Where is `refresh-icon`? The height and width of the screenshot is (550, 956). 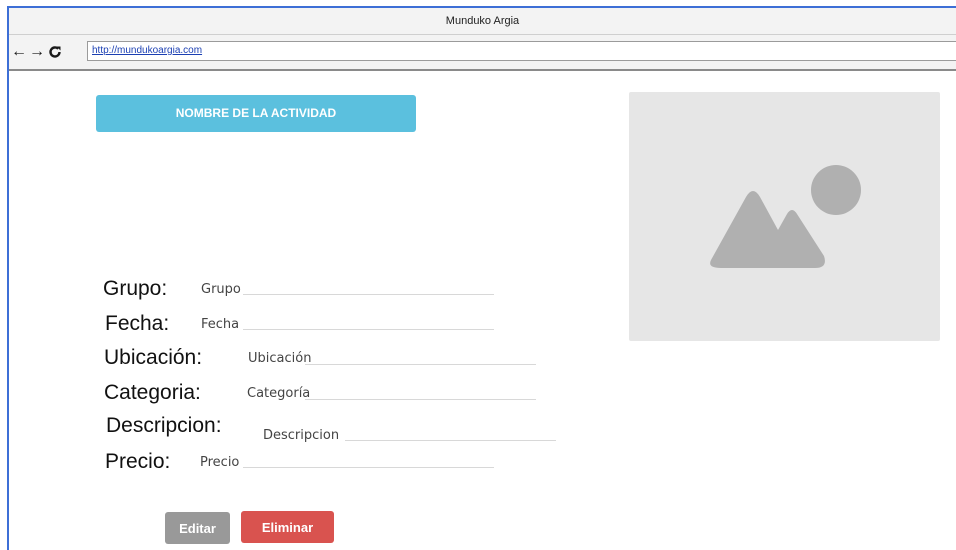
refresh-icon is located at coordinates (55, 52).